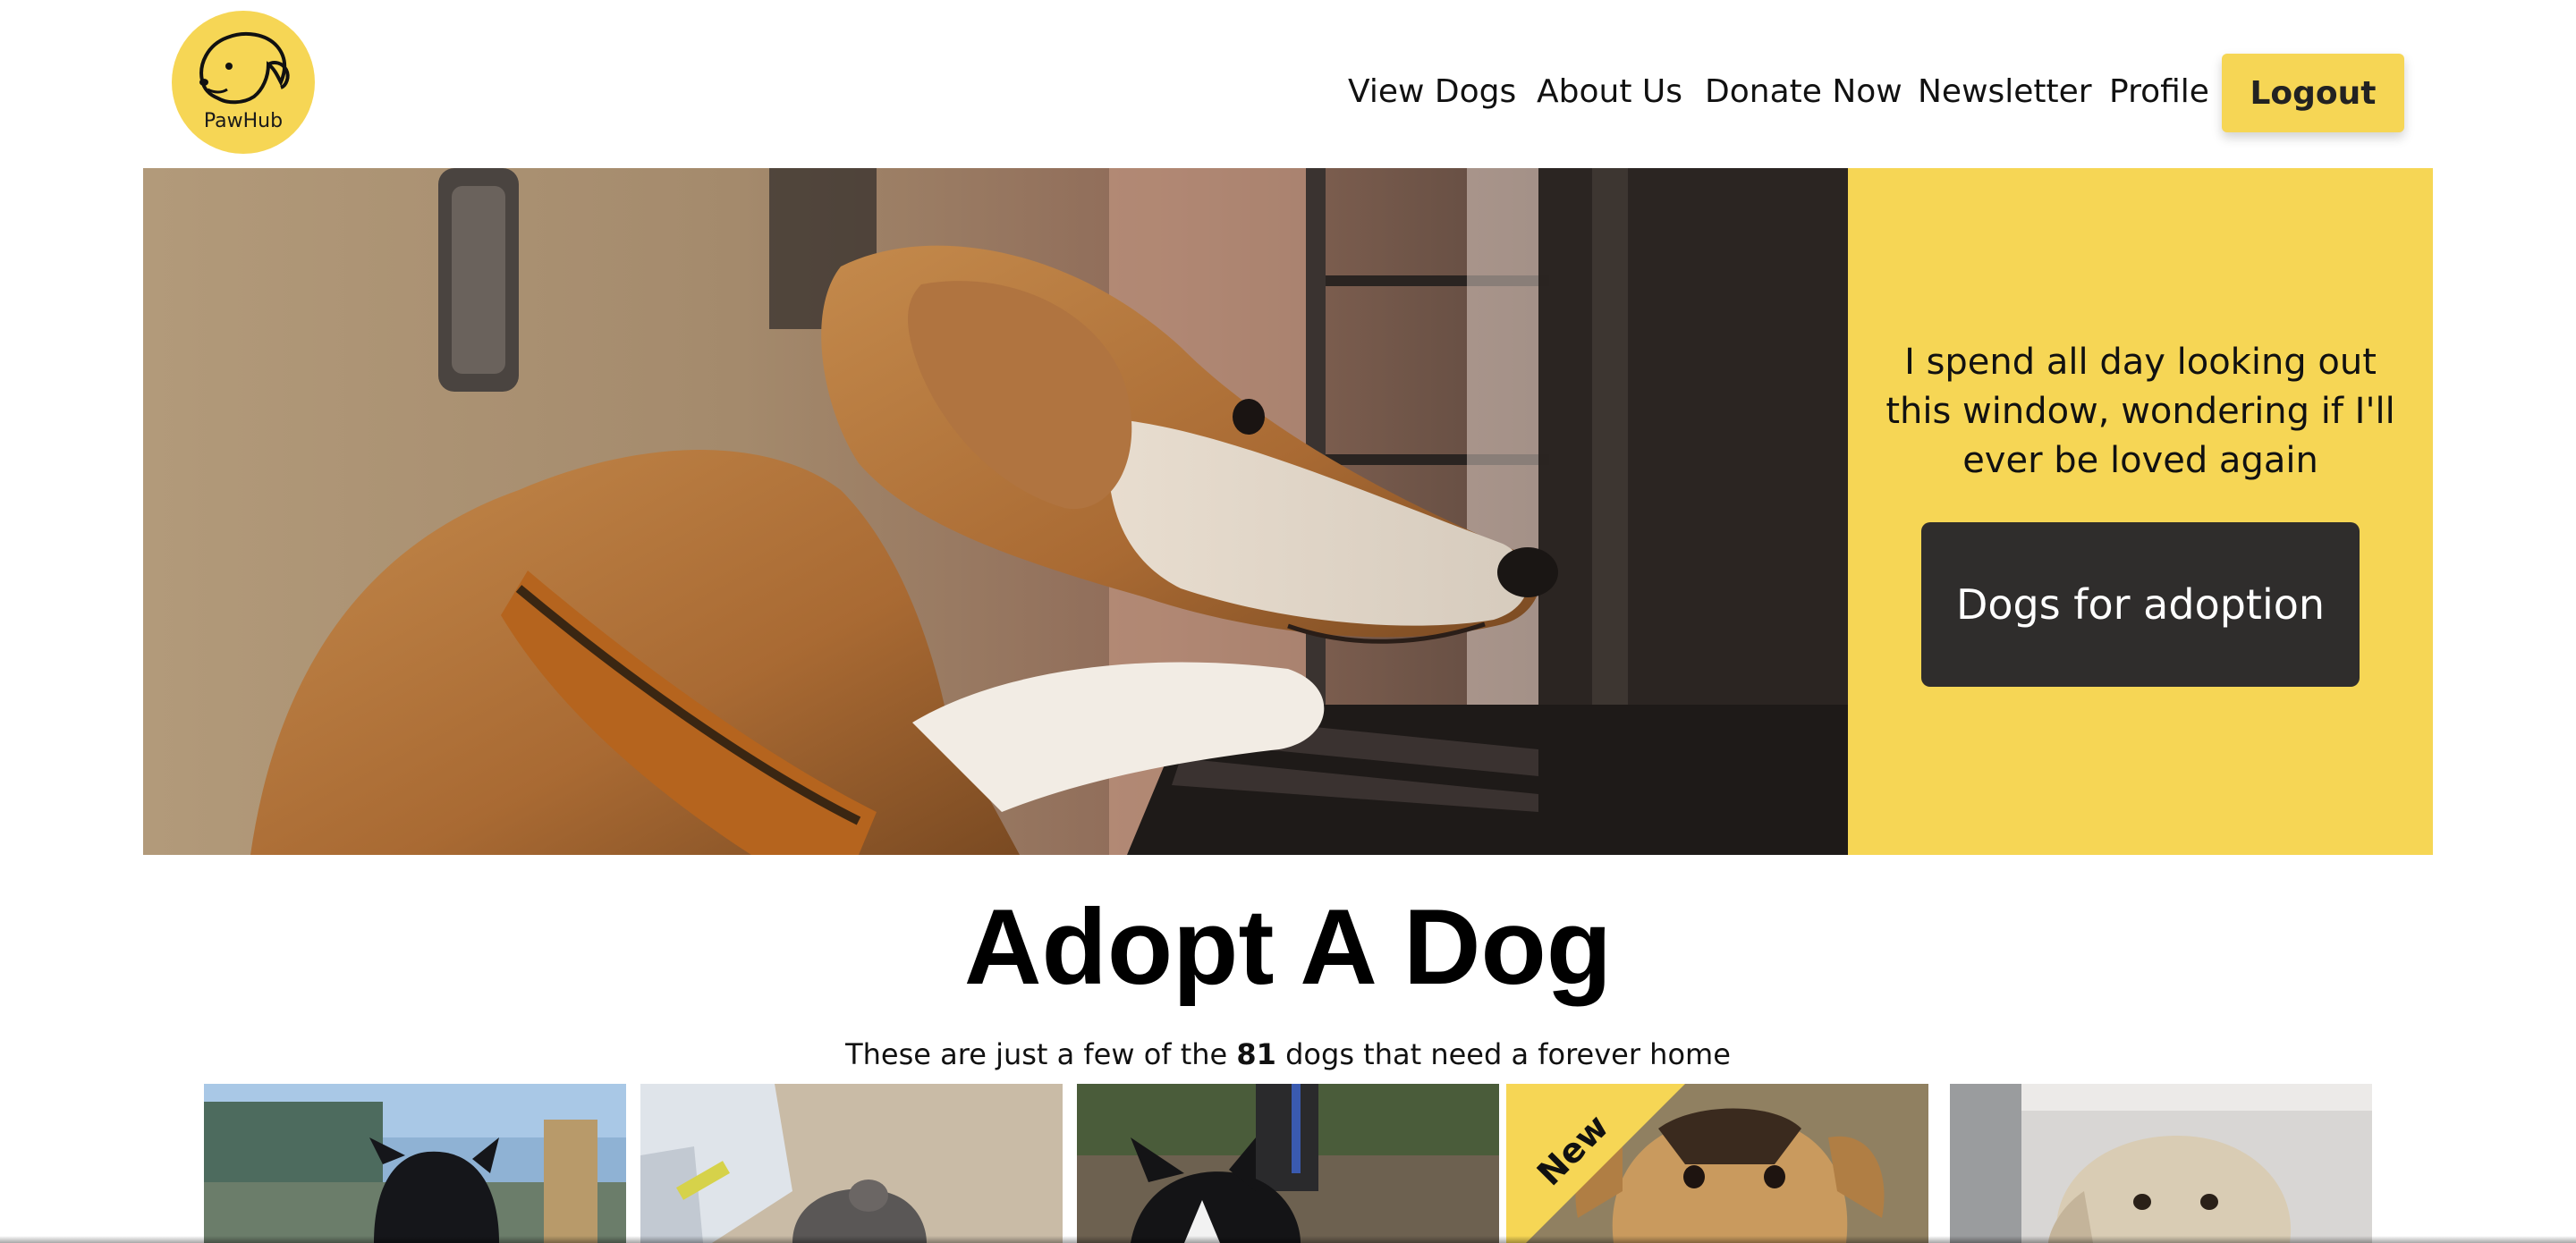  Describe the element at coordinates (1256, 1054) in the screenshot. I see `dog-count: 81` at that location.